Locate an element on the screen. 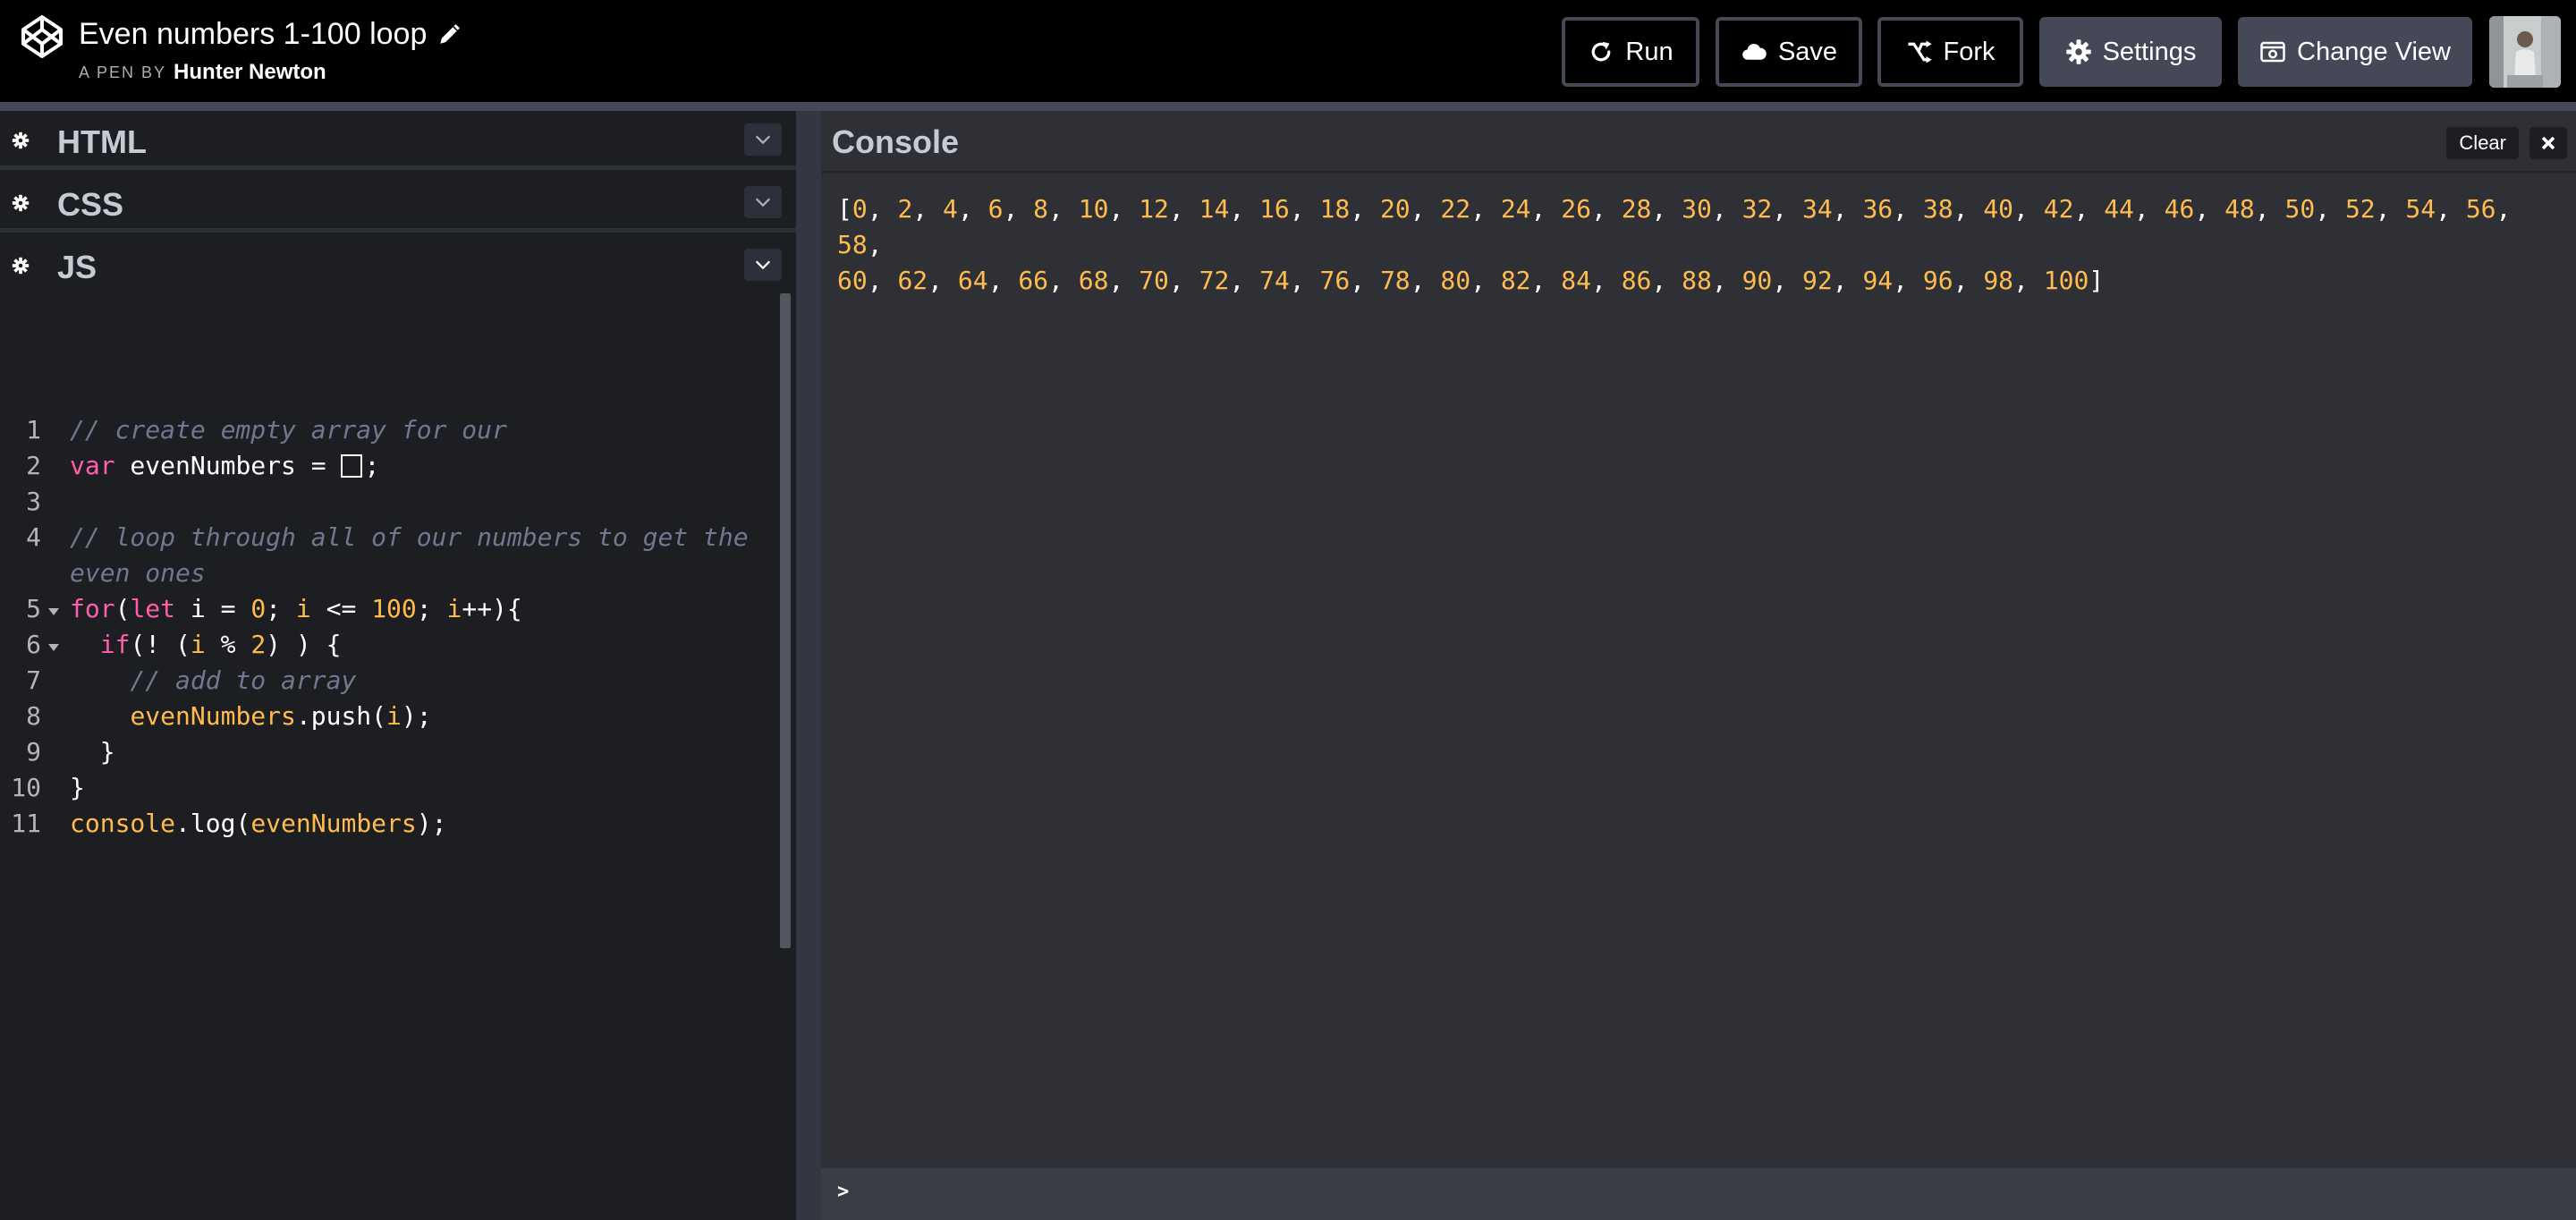  console-value: 2 is located at coordinates (905, 209).